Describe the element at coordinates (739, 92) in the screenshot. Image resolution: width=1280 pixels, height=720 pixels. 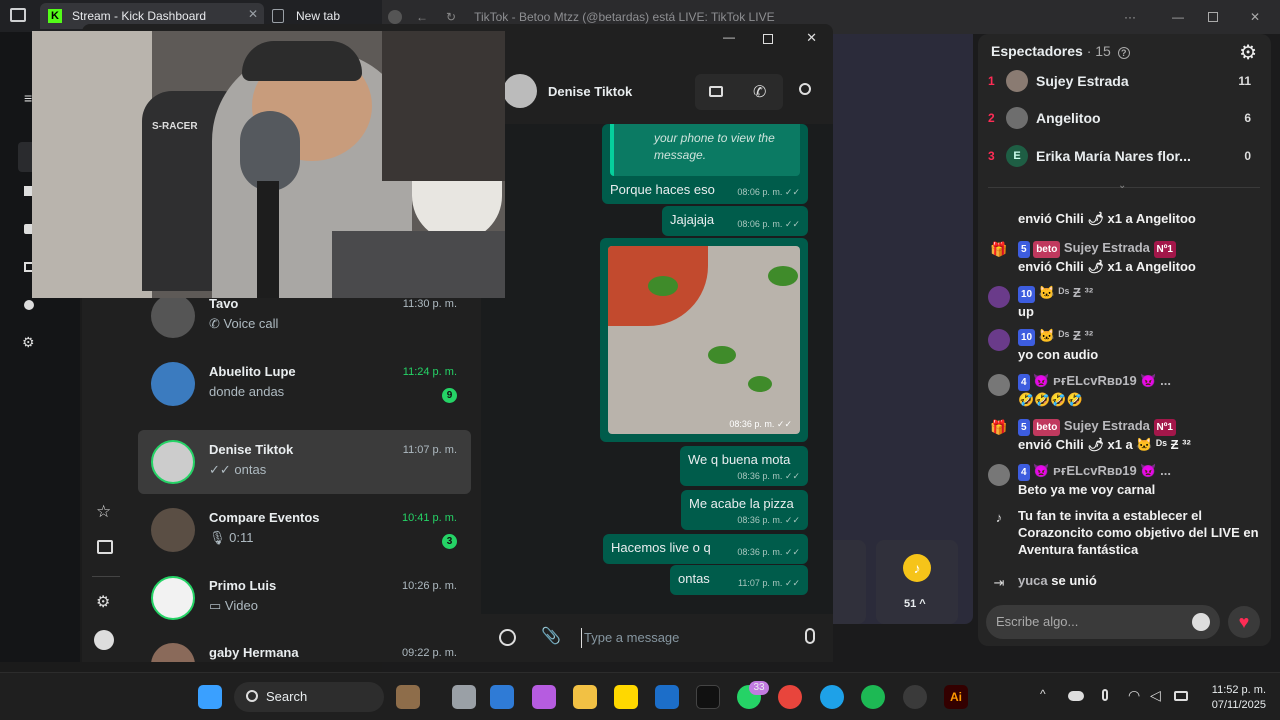
I see `video-call-button: ✆` at that location.